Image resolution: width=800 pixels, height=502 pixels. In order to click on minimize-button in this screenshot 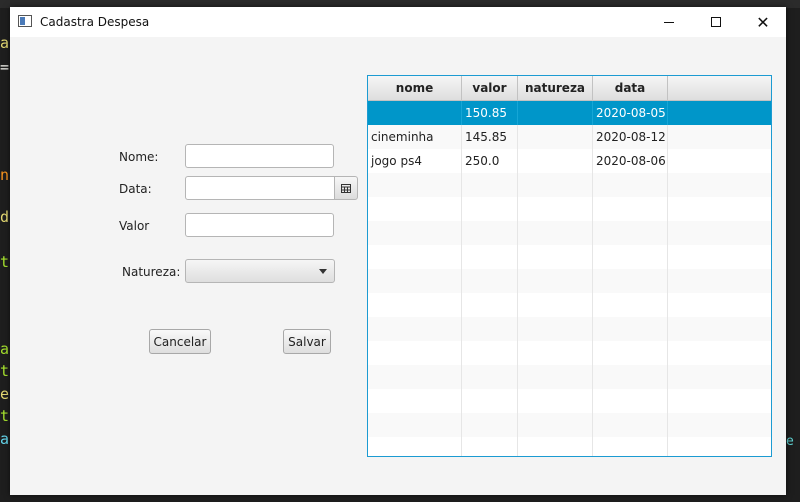, I will do `click(669, 22)`.